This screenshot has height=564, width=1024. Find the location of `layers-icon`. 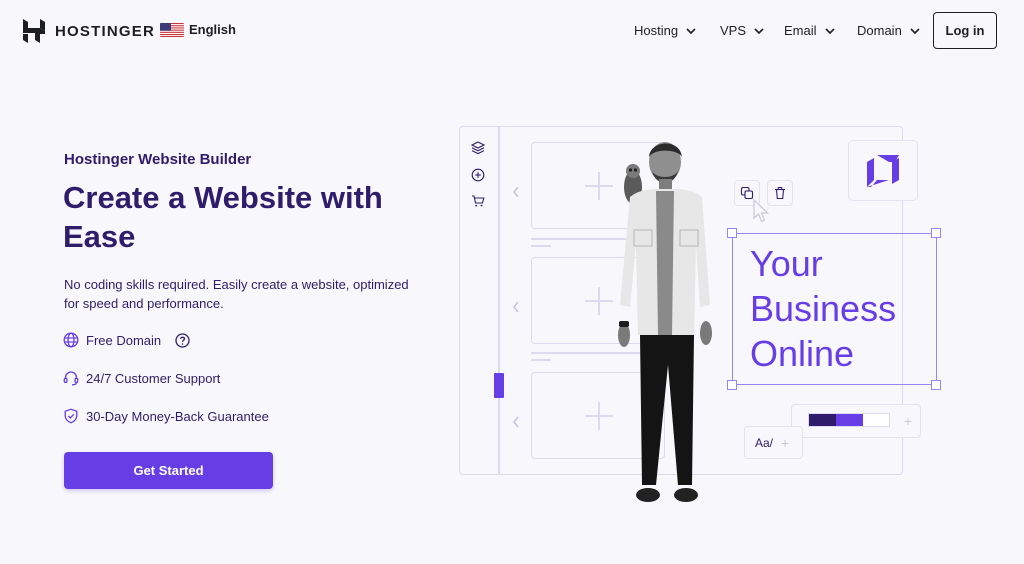

layers-icon is located at coordinates (478, 148).